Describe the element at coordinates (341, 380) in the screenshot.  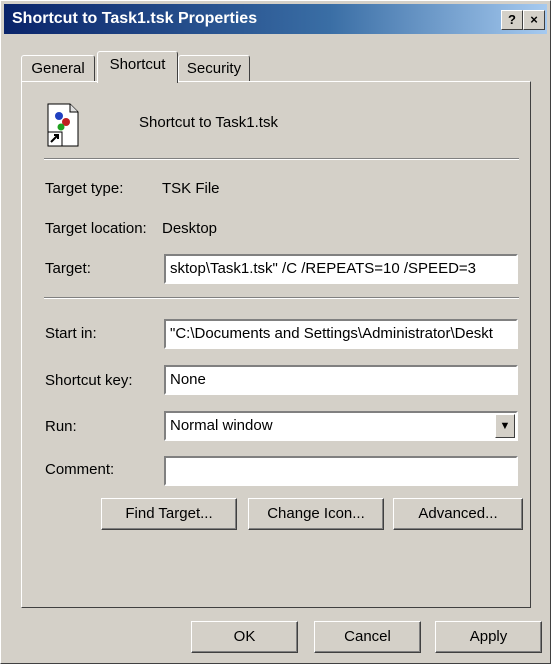
I see `shortcut-key-field: None` at that location.